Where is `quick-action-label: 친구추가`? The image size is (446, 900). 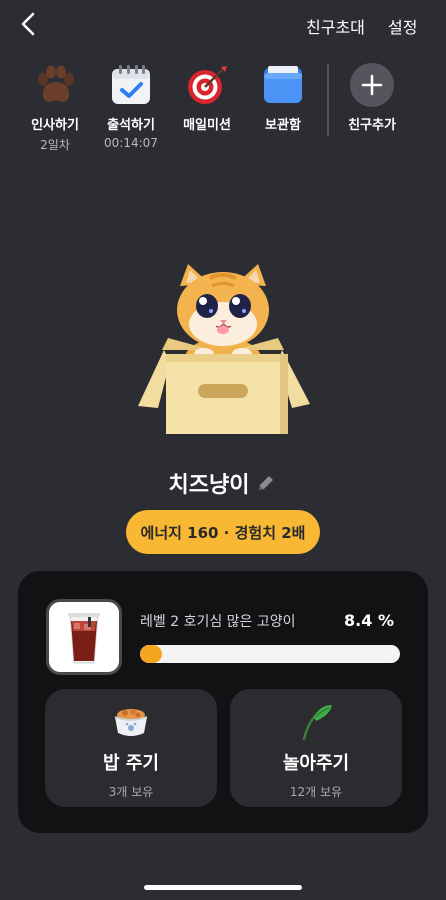
quick-action-label: 친구추가 is located at coordinates (372, 125).